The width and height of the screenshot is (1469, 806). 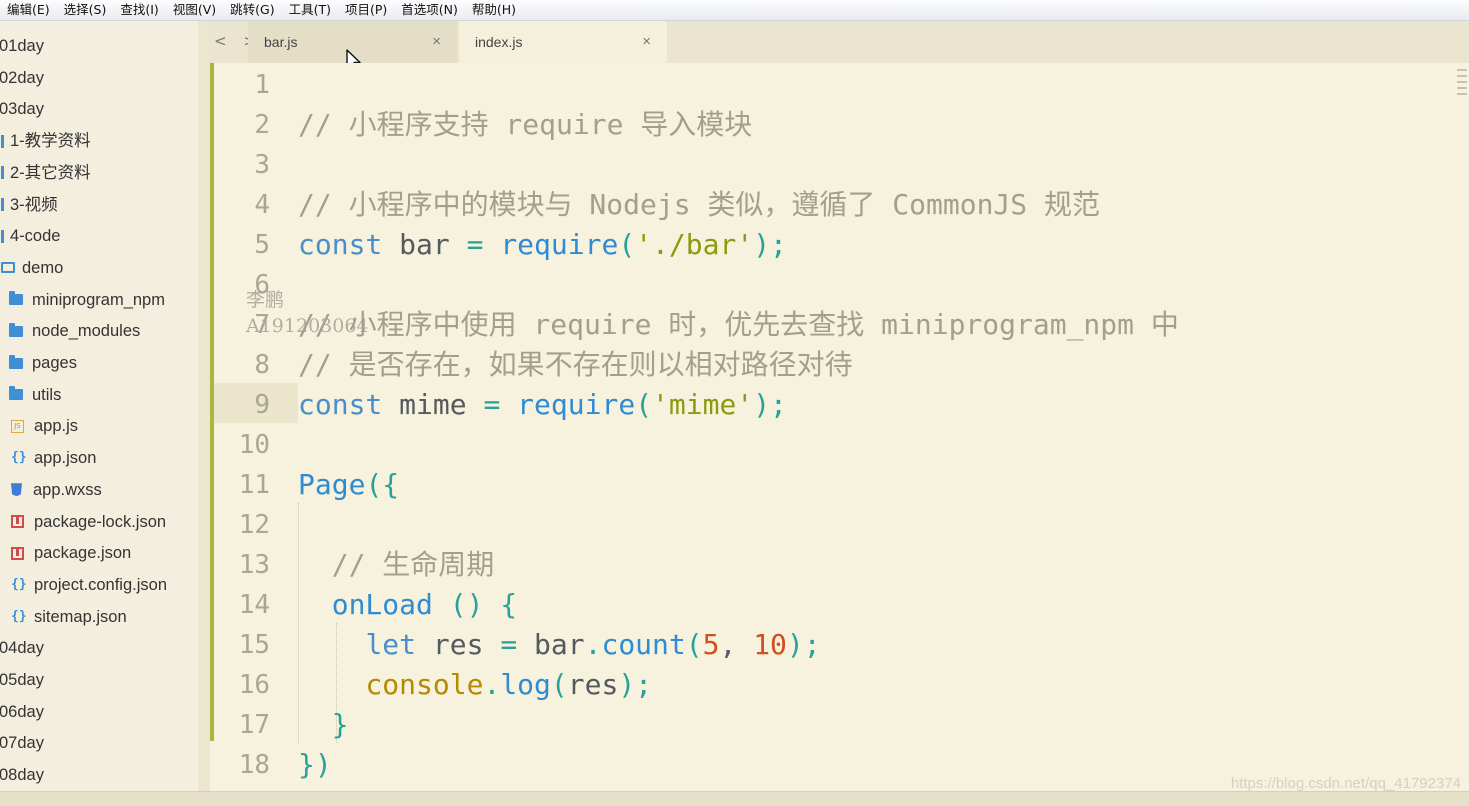 What do you see at coordinates (98, 299) in the screenshot?
I see `sidebar-item-label: miniprogram_npm` at bounding box center [98, 299].